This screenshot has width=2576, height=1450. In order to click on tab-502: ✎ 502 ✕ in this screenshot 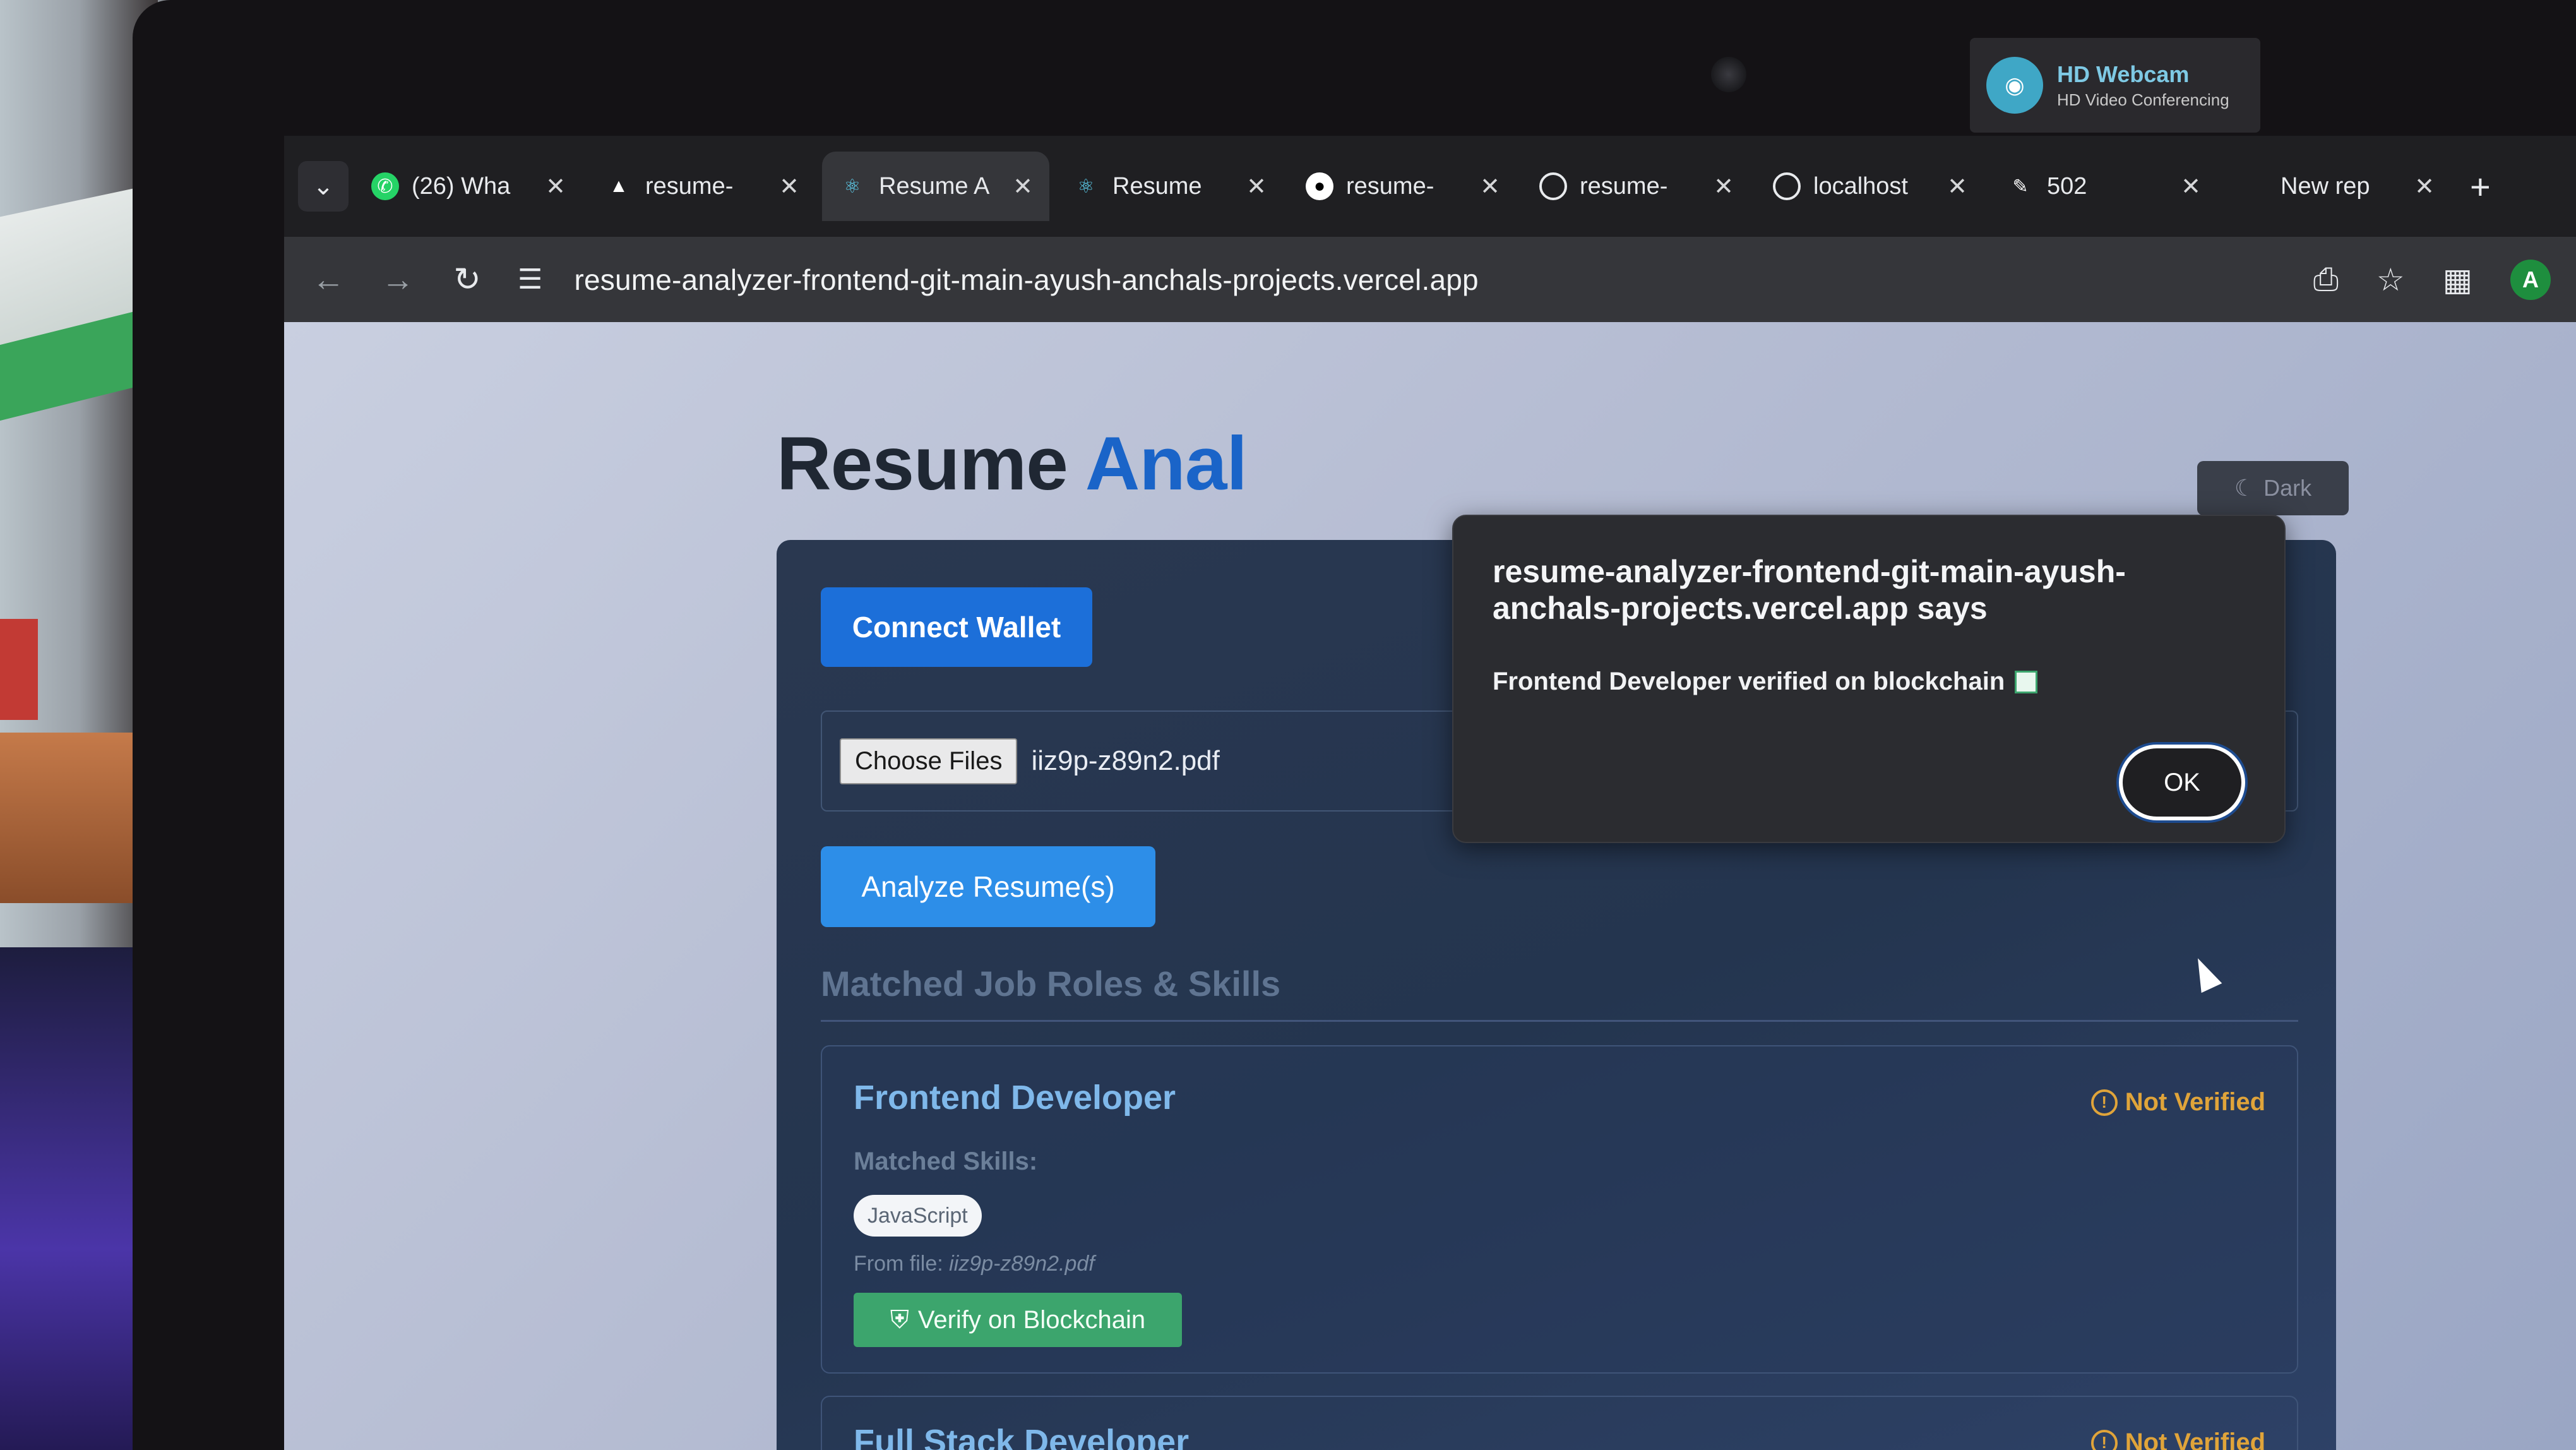, I will do `click(2103, 186)`.